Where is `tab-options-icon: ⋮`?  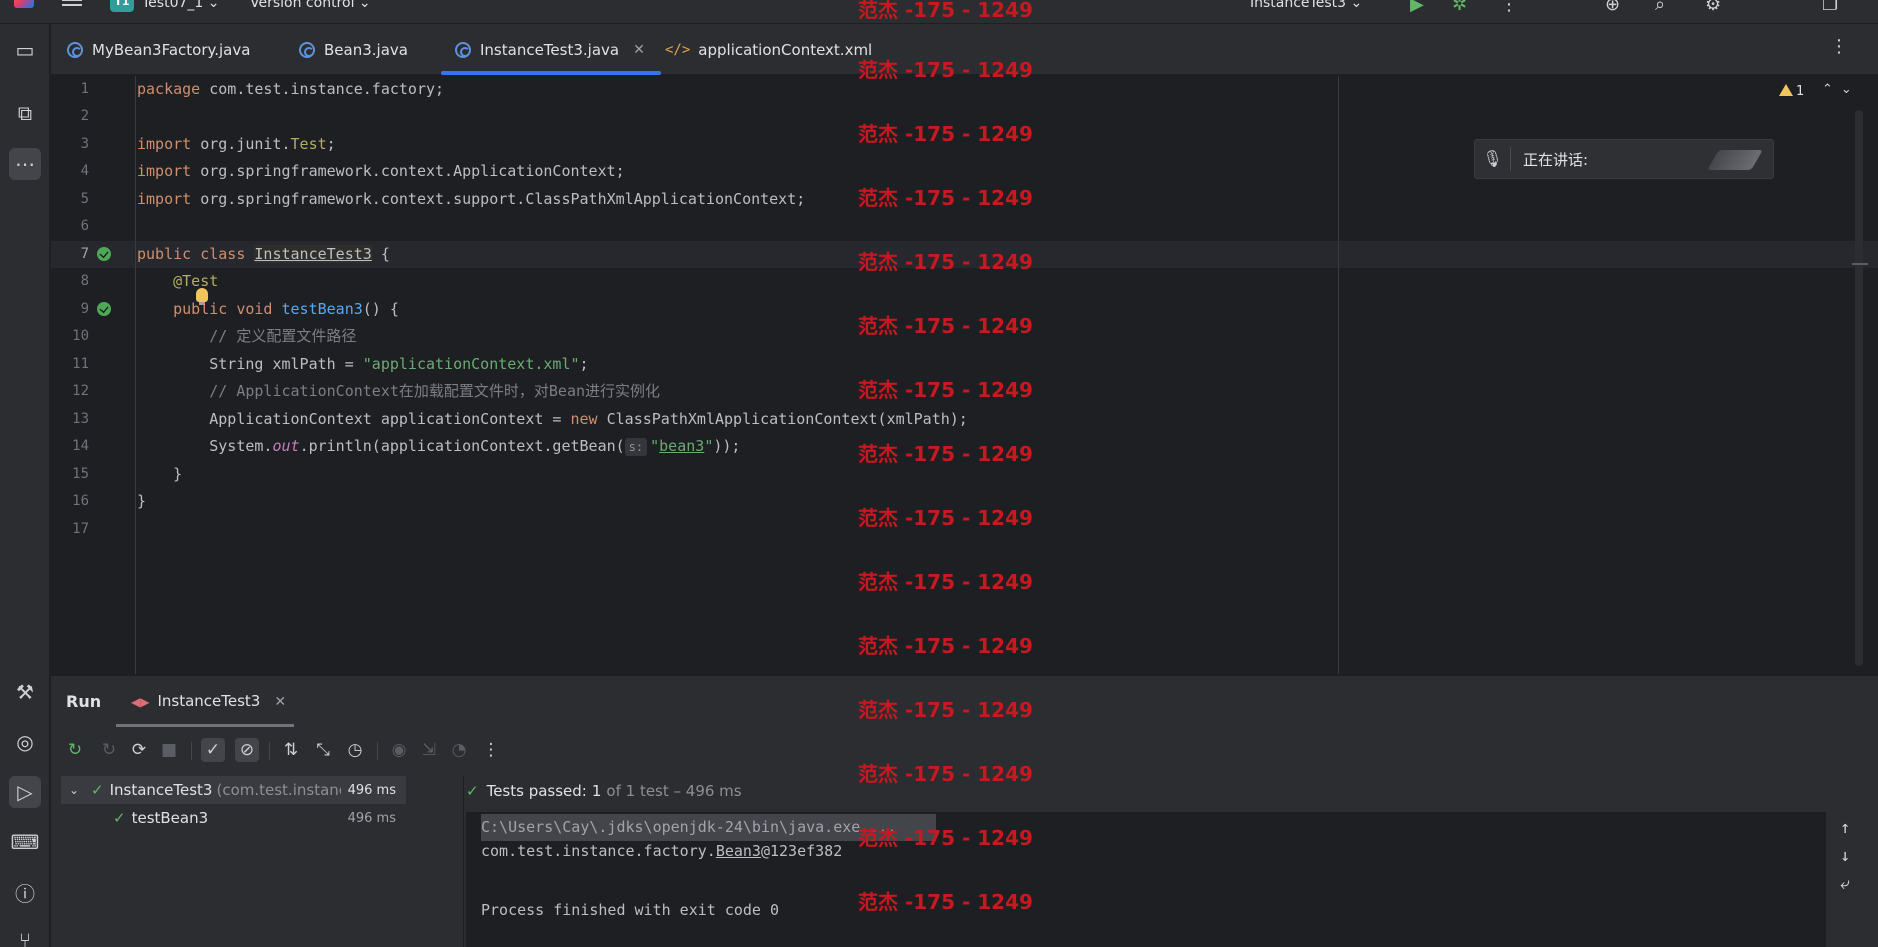
tab-options-icon: ⋮ is located at coordinates (1839, 46).